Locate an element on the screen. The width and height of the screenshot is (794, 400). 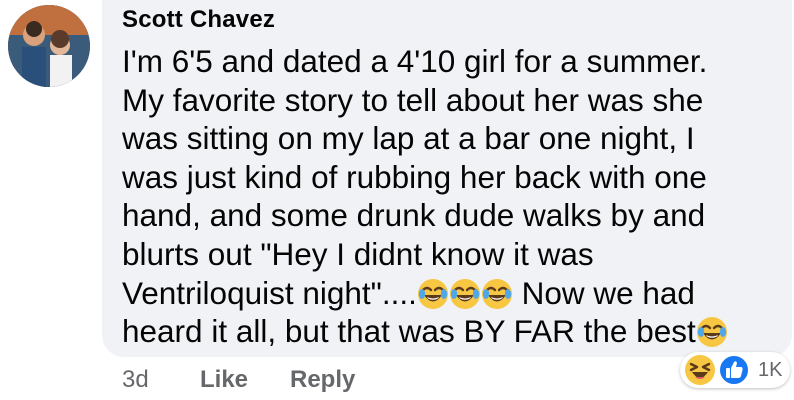
comment-line: hand, and some drunk dude walks by and is located at coordinates (414, 215).